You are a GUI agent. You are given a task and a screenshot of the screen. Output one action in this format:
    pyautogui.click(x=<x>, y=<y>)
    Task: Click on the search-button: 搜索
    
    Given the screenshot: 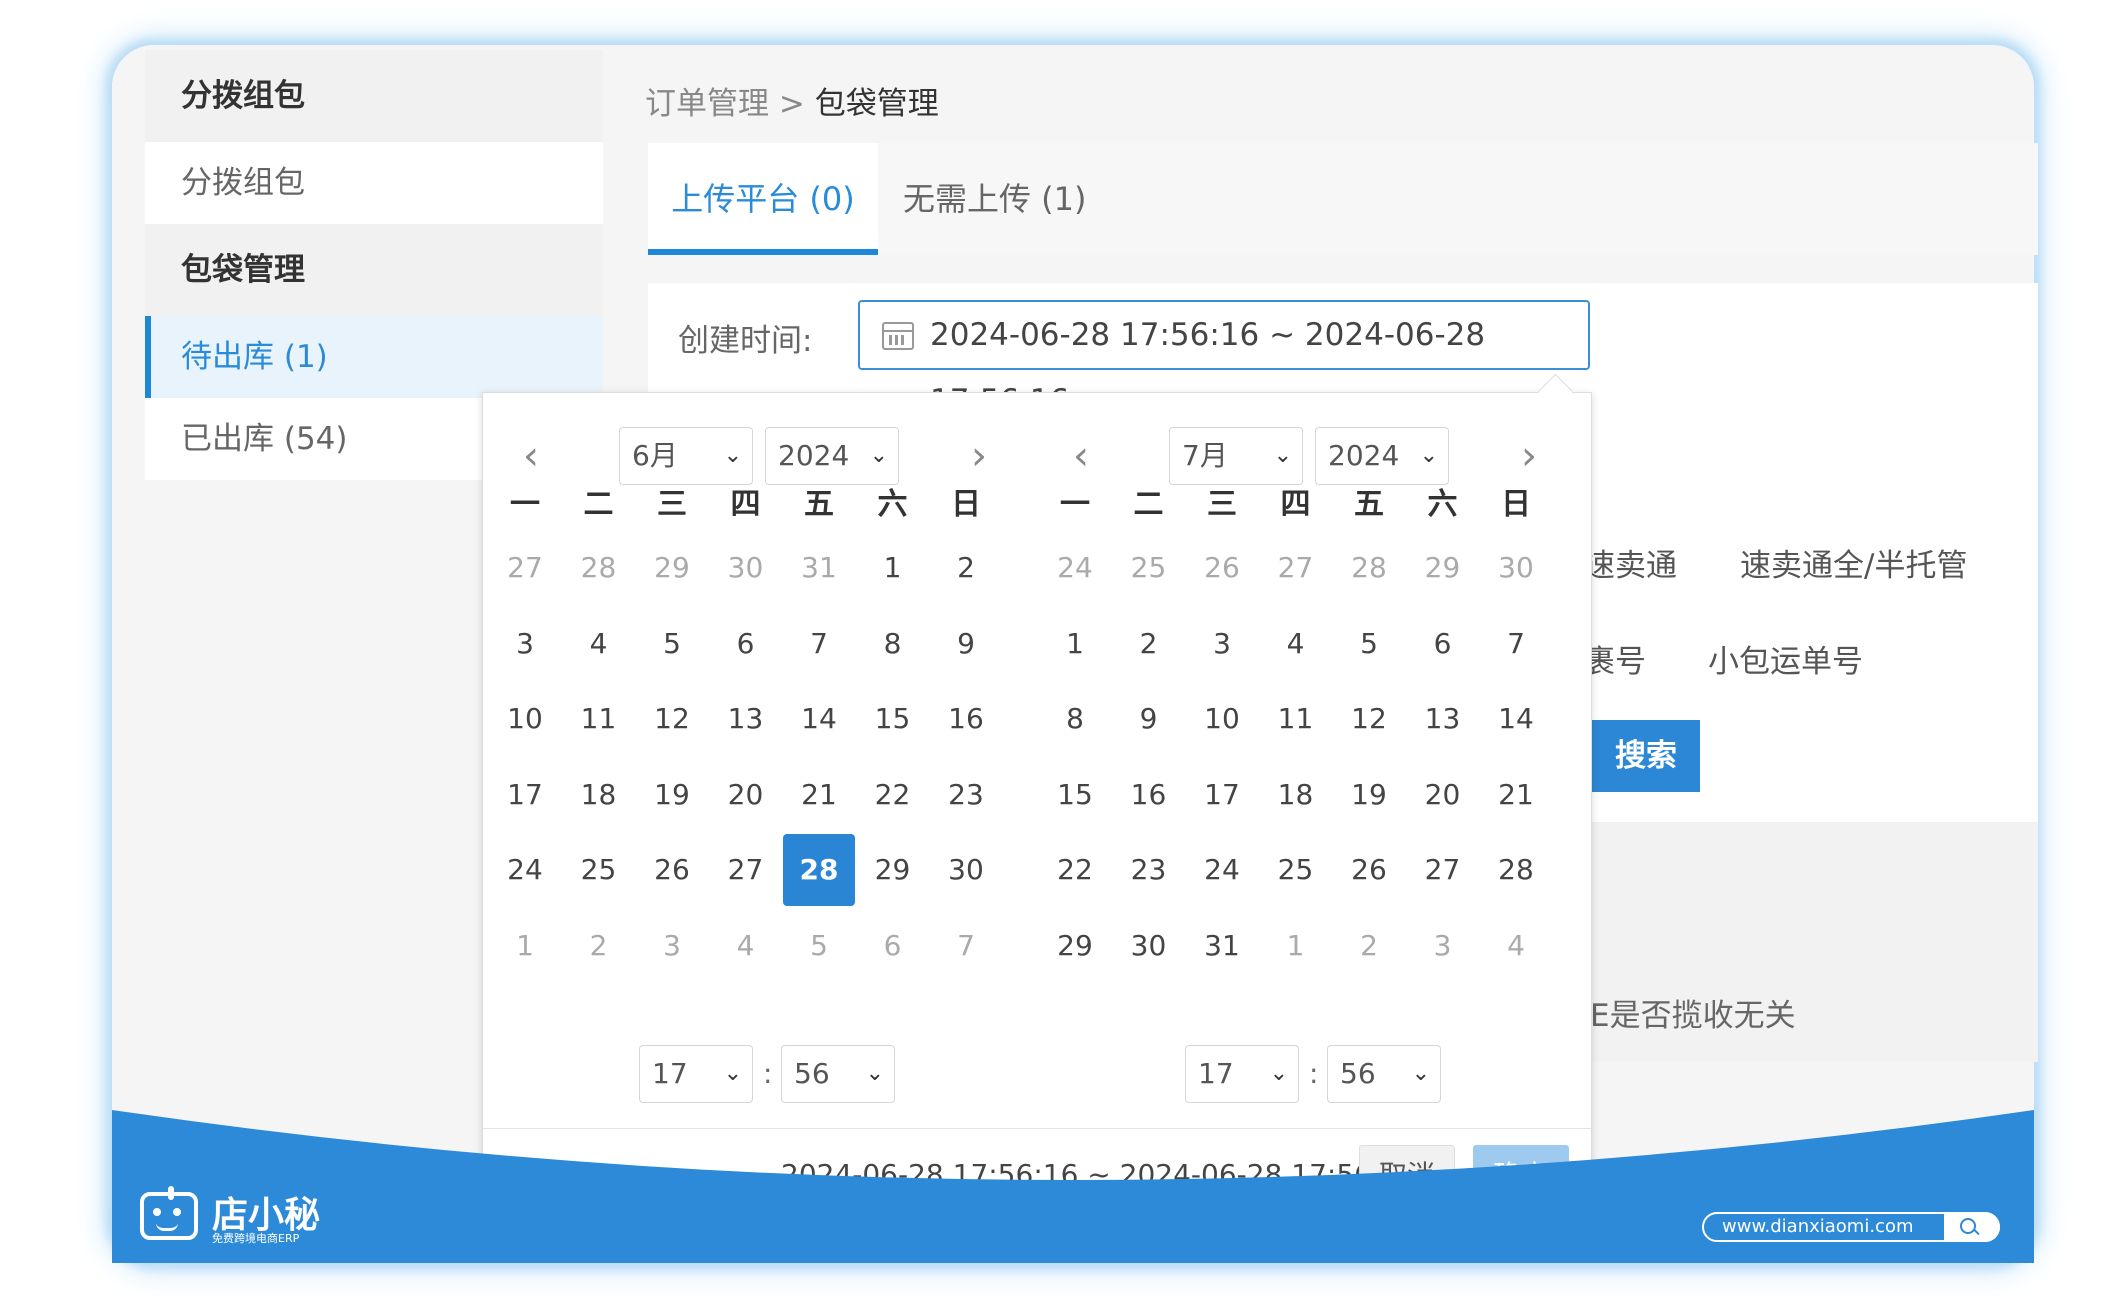 What is the action you would take?
    pyautogui.click(x=1646, y=756)
    